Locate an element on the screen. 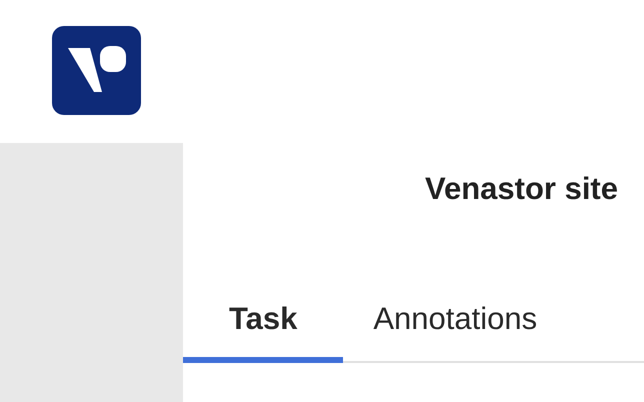  logo-icon is located at coordinates (96, 70).